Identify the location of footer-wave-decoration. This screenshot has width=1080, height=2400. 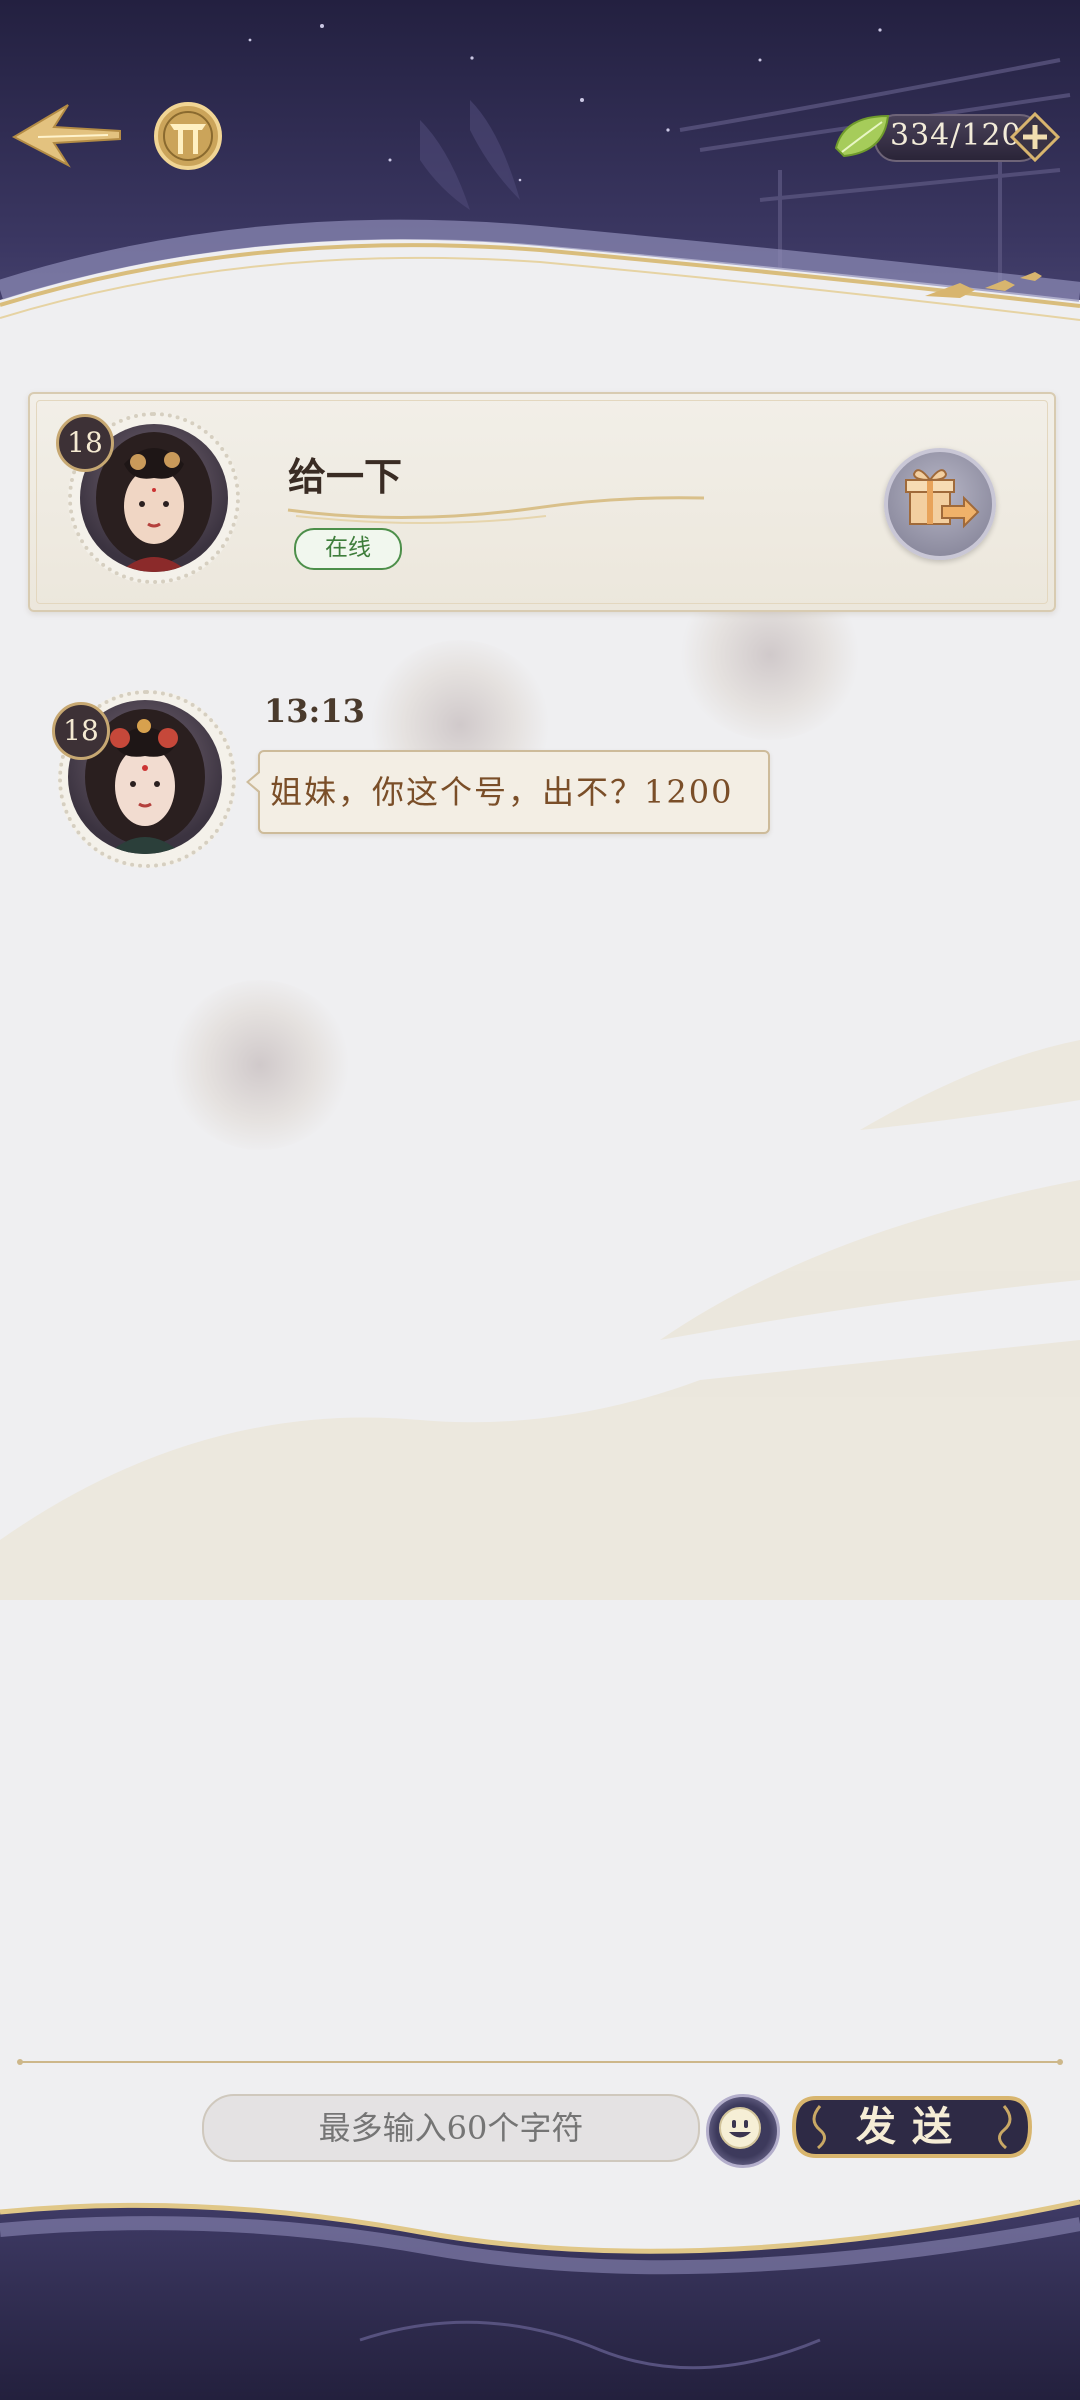
(540, 2299).